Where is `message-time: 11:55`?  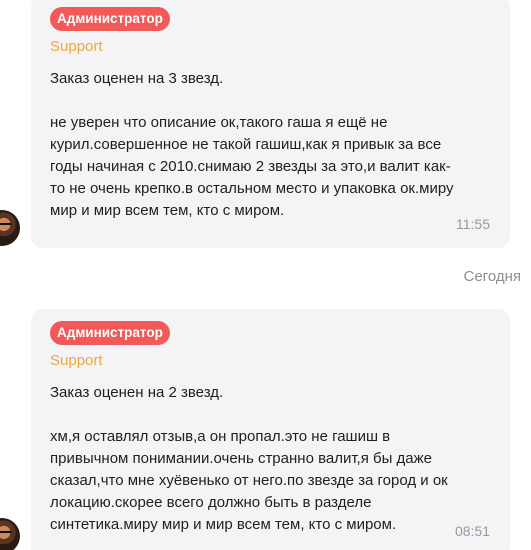
message-time: 11:55 is located at coordinates (473, 224).